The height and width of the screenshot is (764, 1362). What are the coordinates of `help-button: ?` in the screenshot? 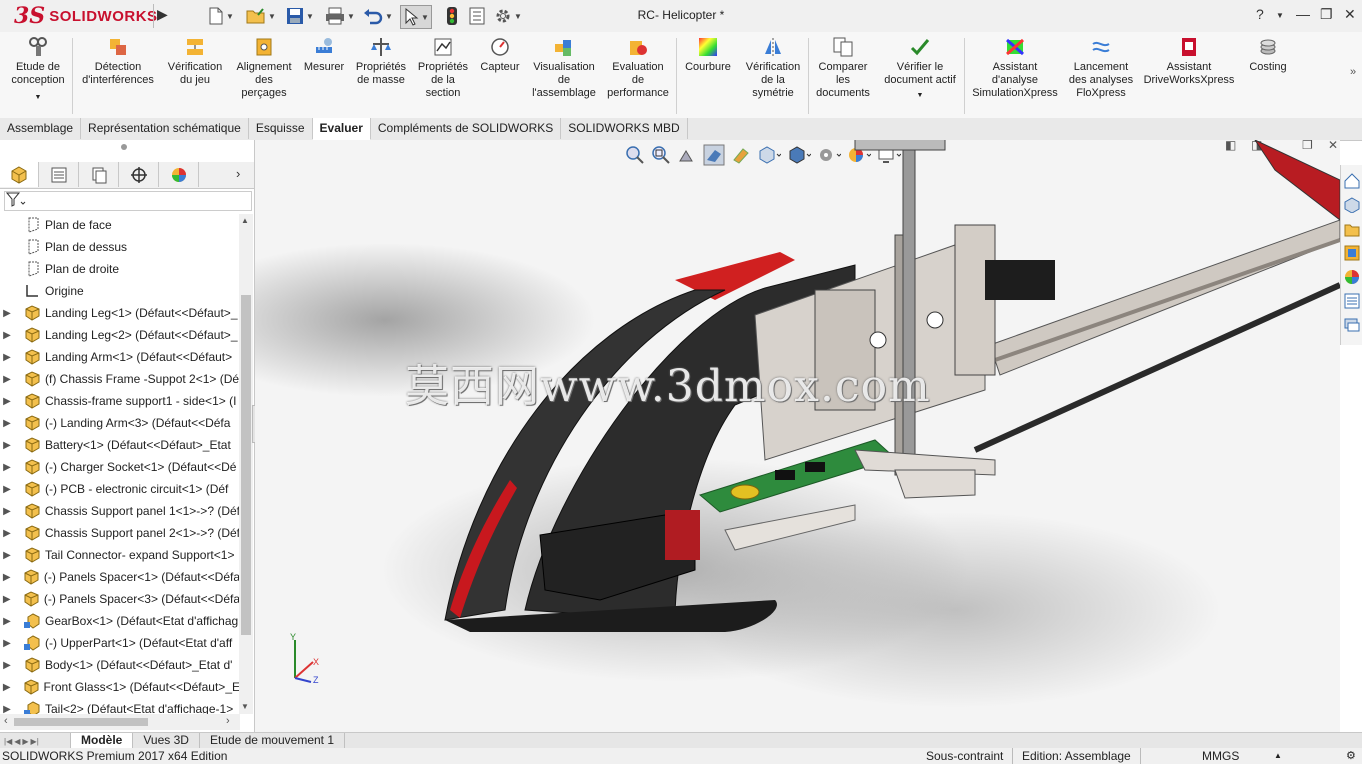 It's located at (1260, 14).